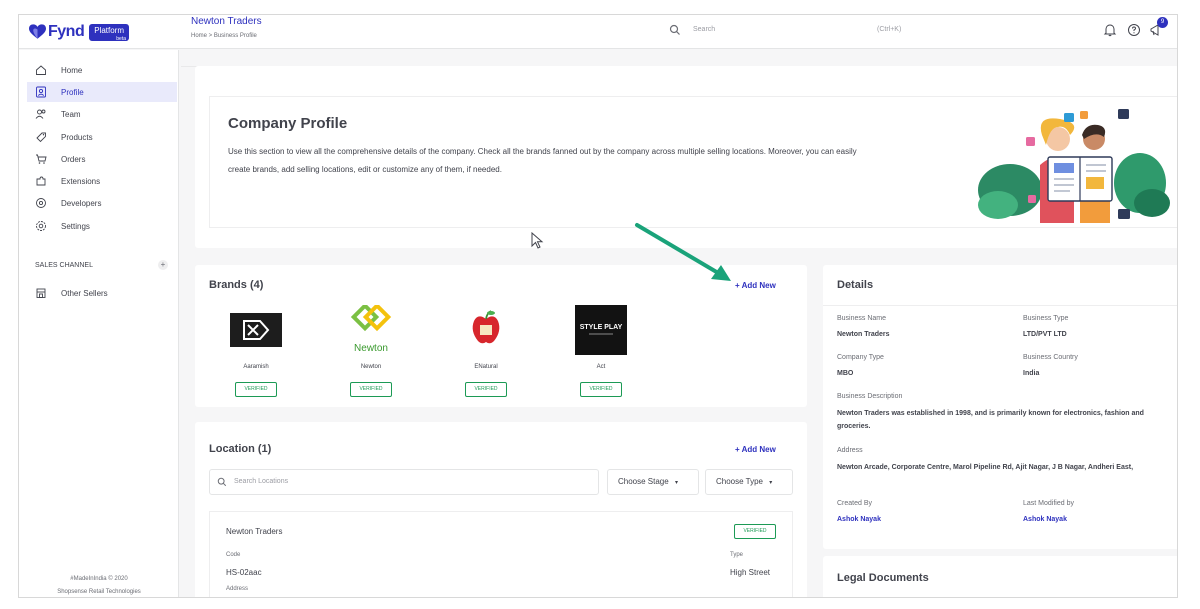  Describe the element at coordinates (755, 285) in the screenshot. I see `add-brand-button: + Add New` at that location.